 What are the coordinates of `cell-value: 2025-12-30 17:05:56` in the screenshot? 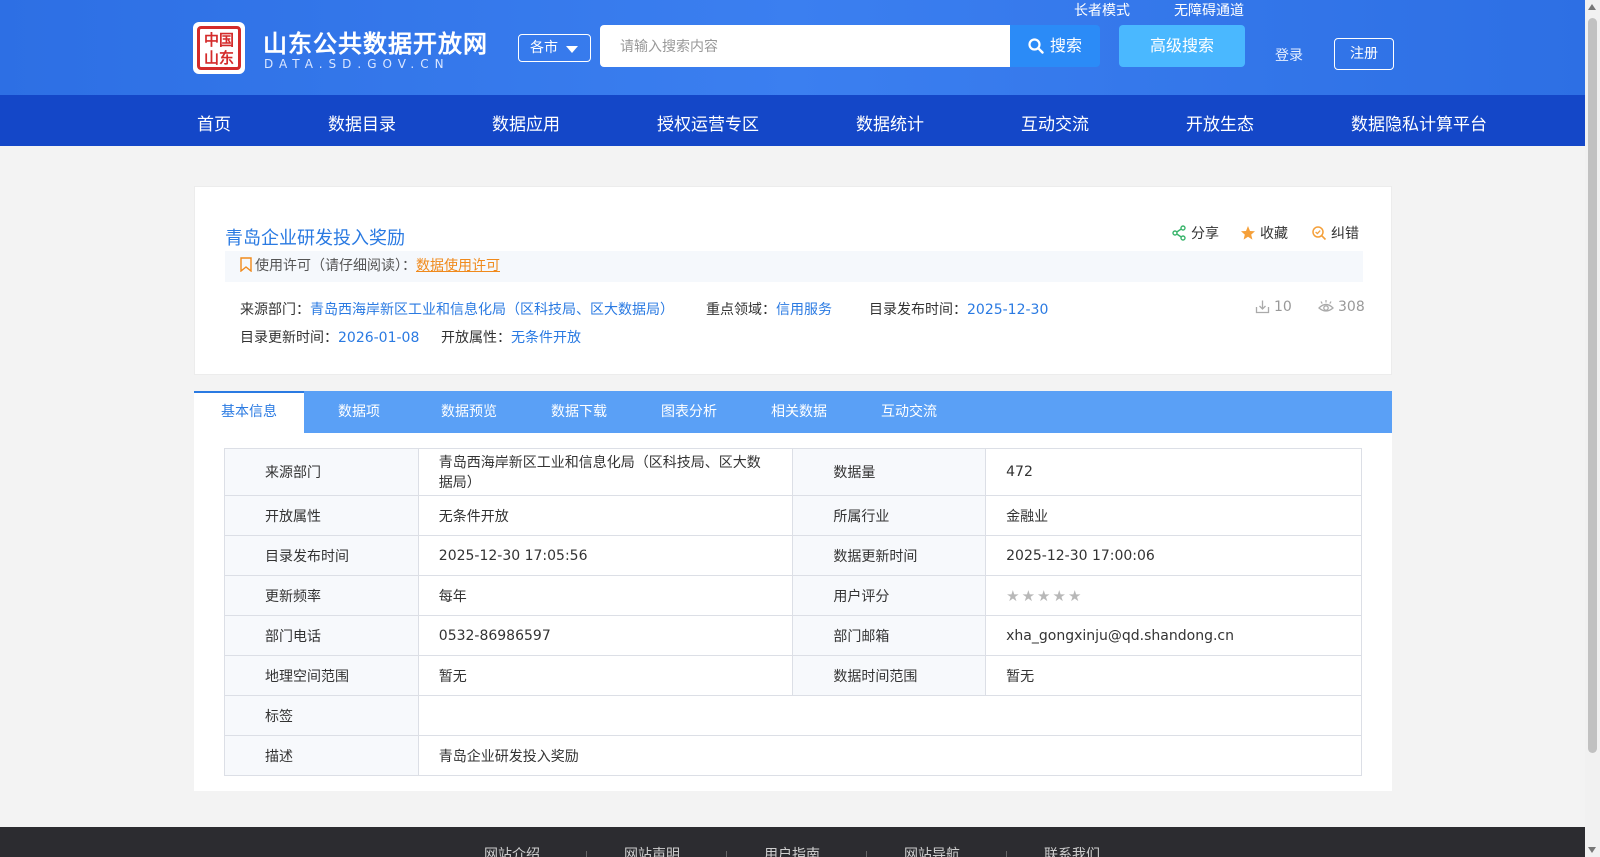 It's located at (605, 555).